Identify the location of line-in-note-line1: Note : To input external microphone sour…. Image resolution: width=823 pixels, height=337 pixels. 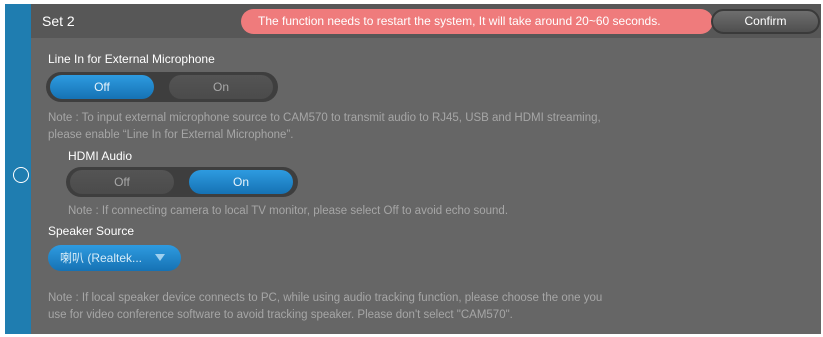
(324, 118).